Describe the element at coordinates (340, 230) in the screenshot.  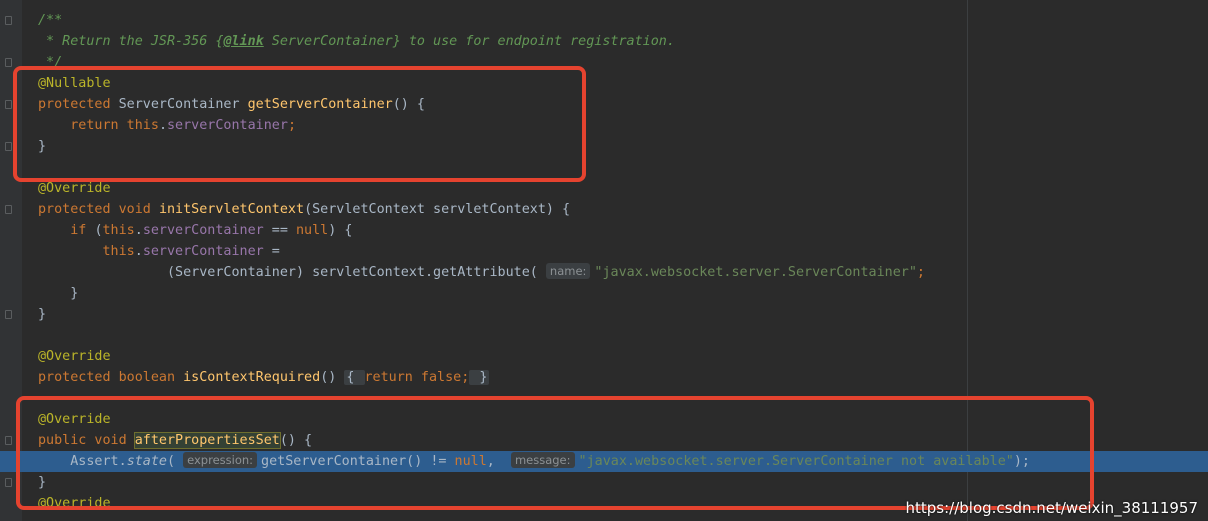
I see `code-token: ) {` at that location.